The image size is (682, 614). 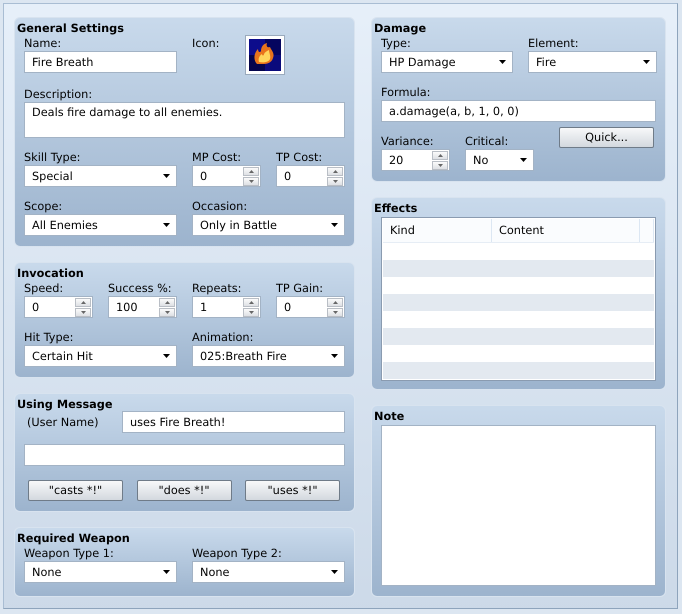 What do you see at coordinates (268, 356) in the screenshot?
I see `dropdown: 025:Breath Fire` at bounding box center [268, 356].